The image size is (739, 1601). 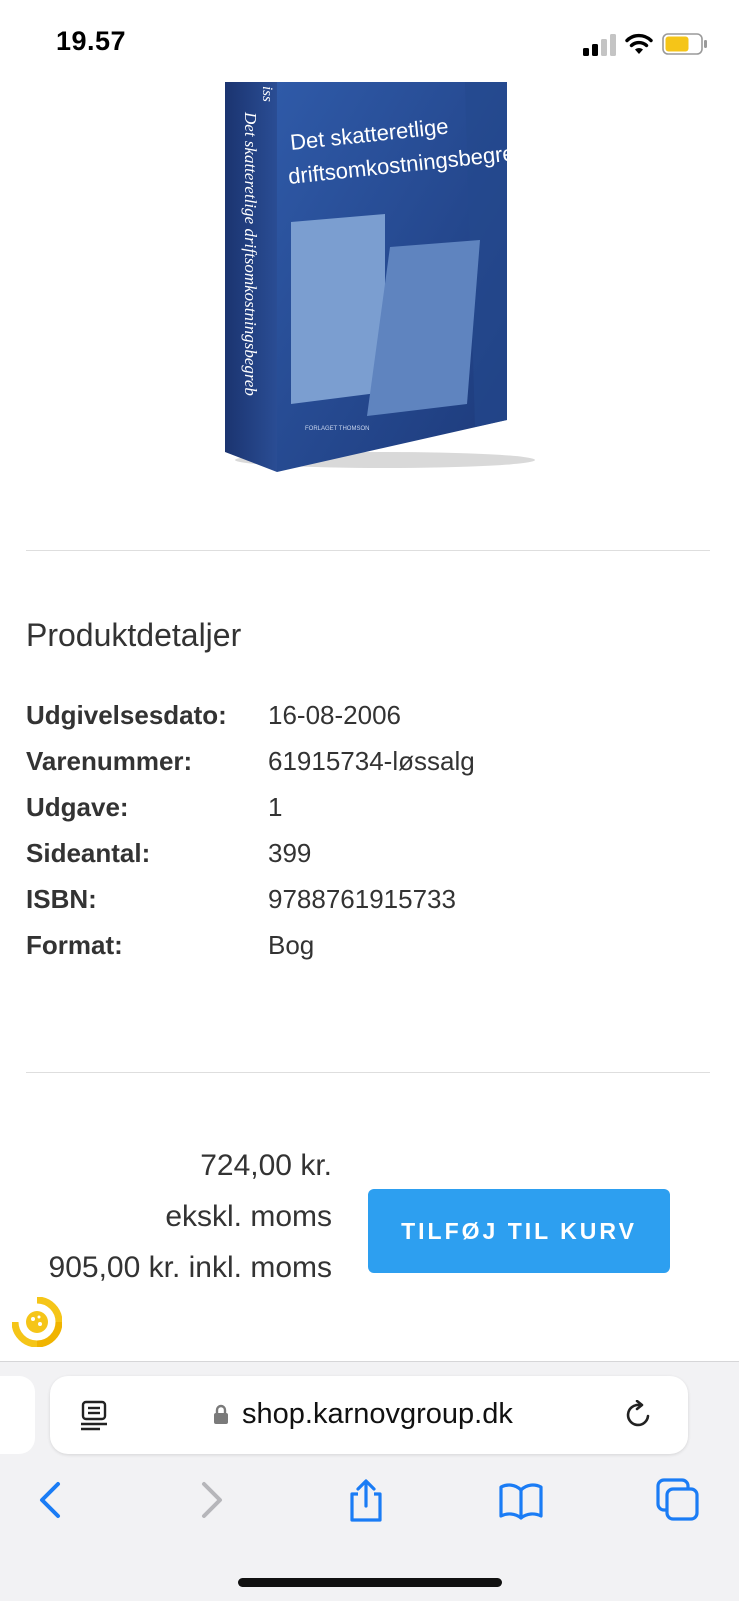 What do you see at coordinates (94, 1416) in the screenshot?
I see `reader-icon` at bounding box center [94, 1416].